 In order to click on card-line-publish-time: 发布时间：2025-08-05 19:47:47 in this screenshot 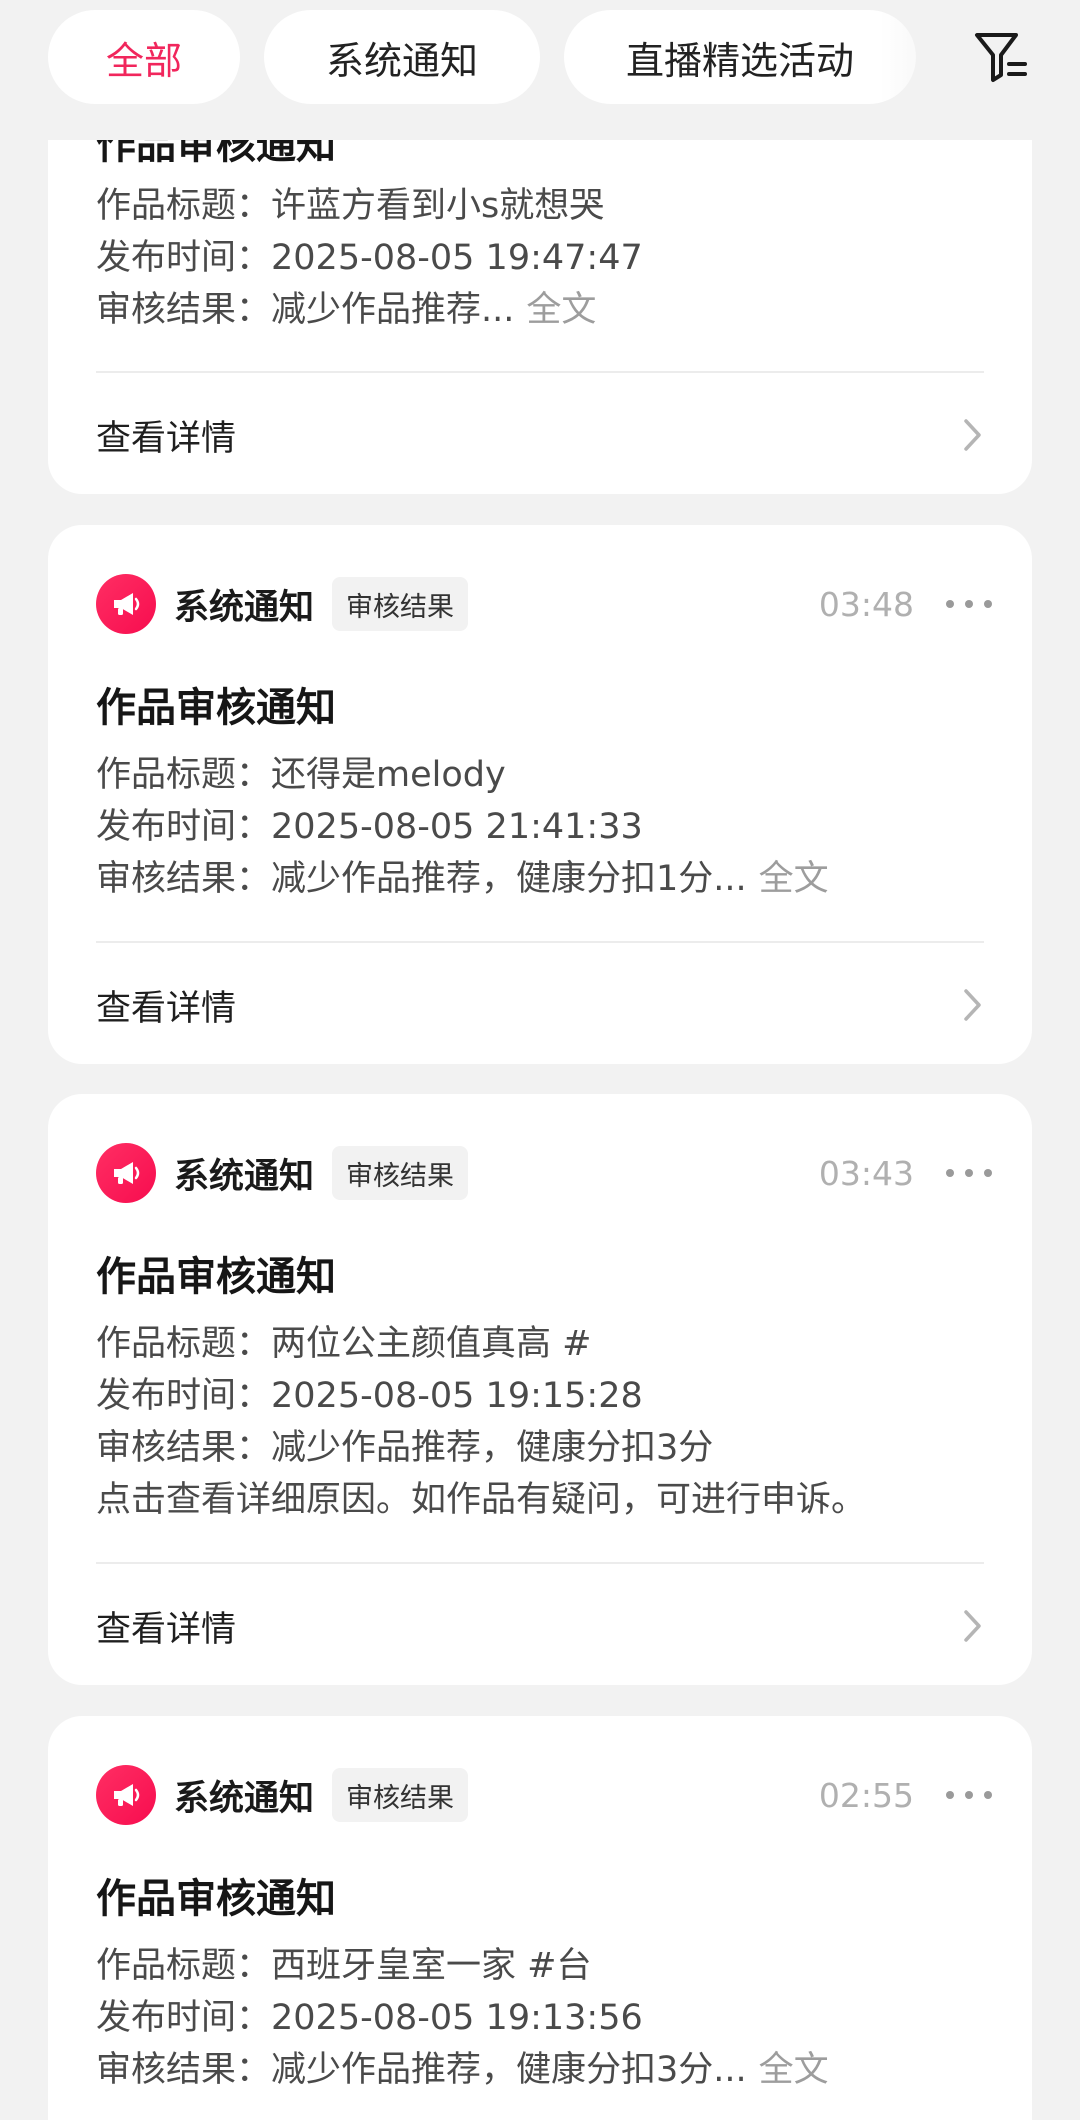, I will do `click(544, 258)`.